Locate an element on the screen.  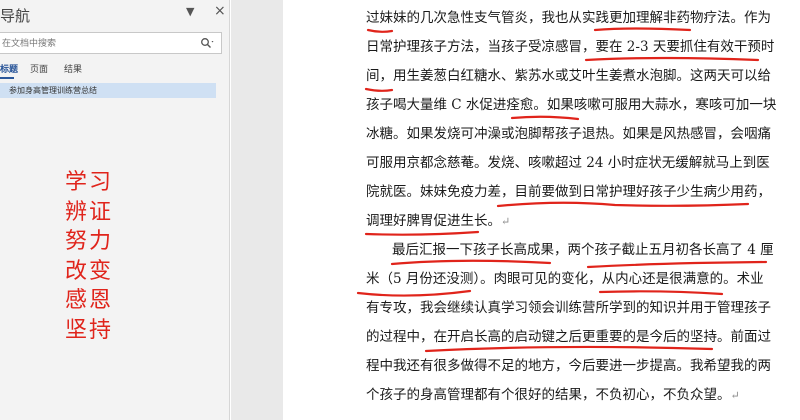
document-line-with-mark: 调理好脾胃促进生长。↵ is located at coordinates (438, 221).